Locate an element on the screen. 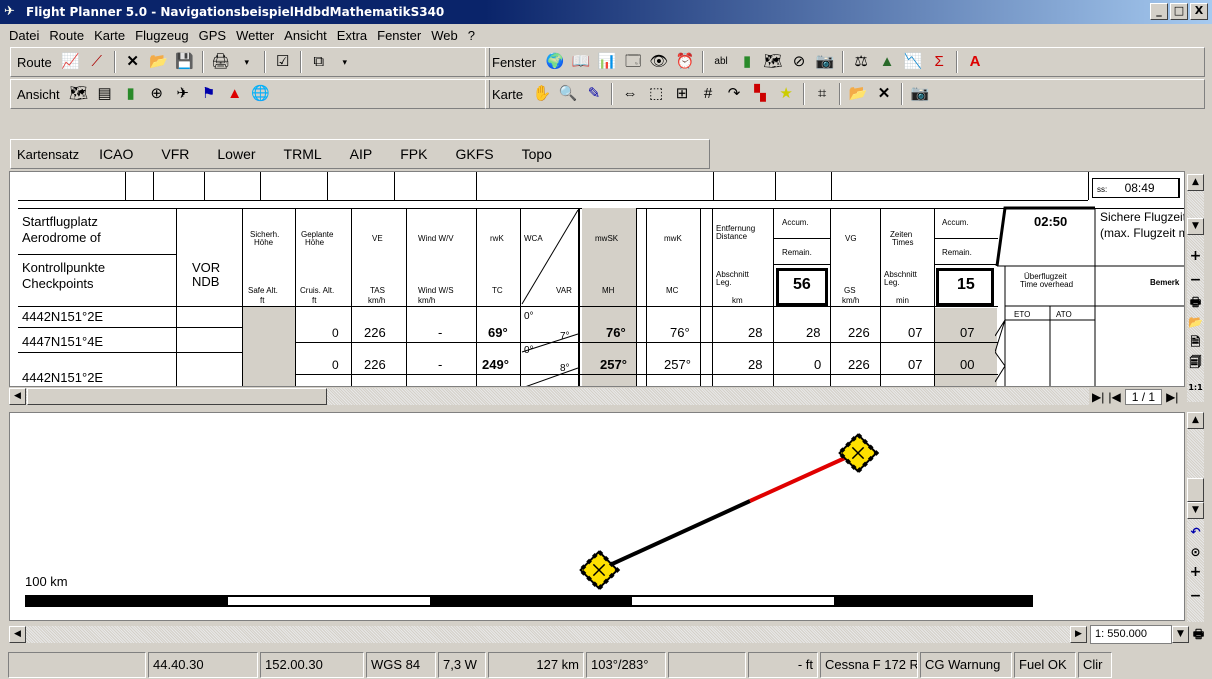  cell-cruis-alt: 0 is located at coordinates (335, 333).